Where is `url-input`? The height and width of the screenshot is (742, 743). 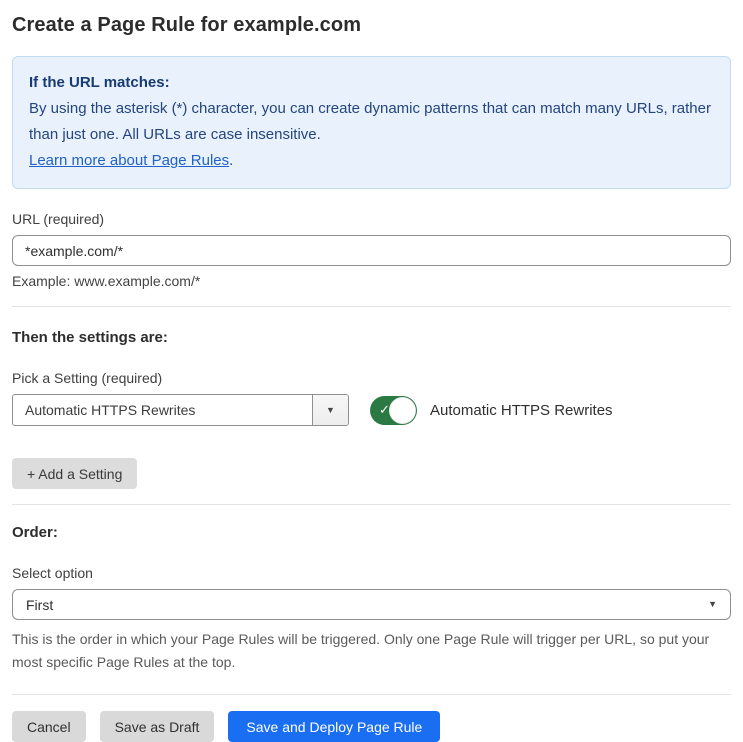
url-input is located at coordinates (371, 250).